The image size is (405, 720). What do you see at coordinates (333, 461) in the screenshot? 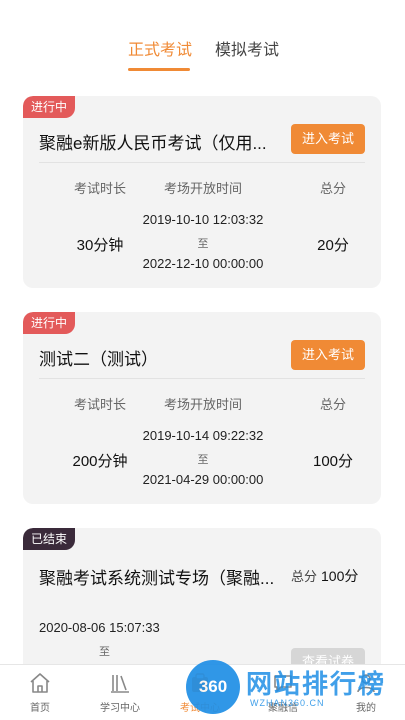
I see `exam-total-score: 100分` at bounding box center [333, 461].